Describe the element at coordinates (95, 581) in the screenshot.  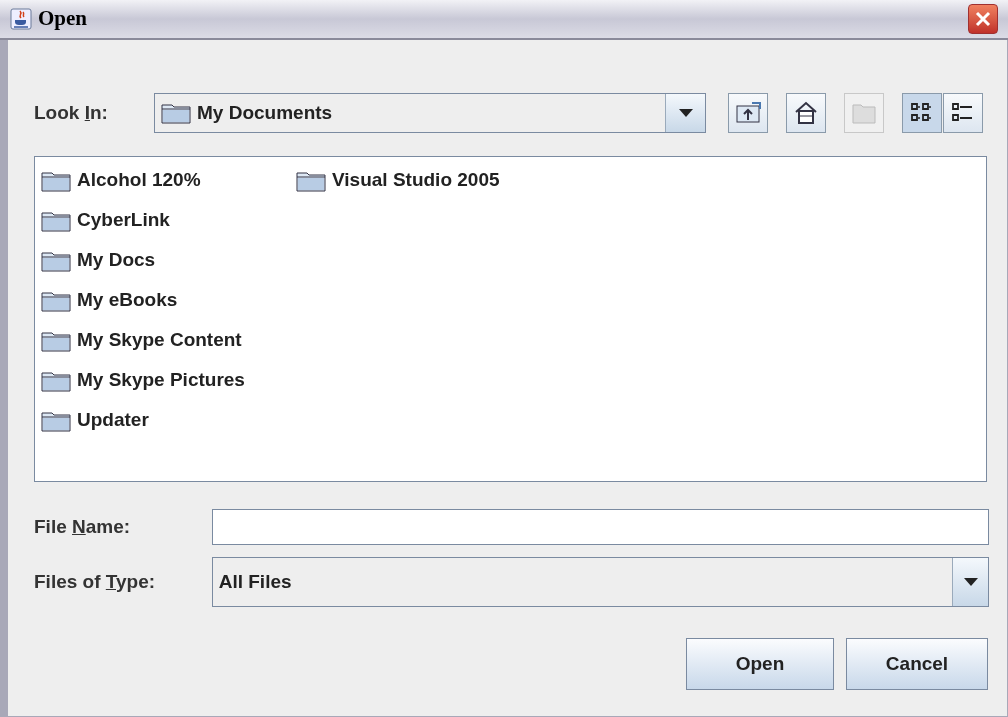
I see `files-of-type-label: Files of Type:` at that location.